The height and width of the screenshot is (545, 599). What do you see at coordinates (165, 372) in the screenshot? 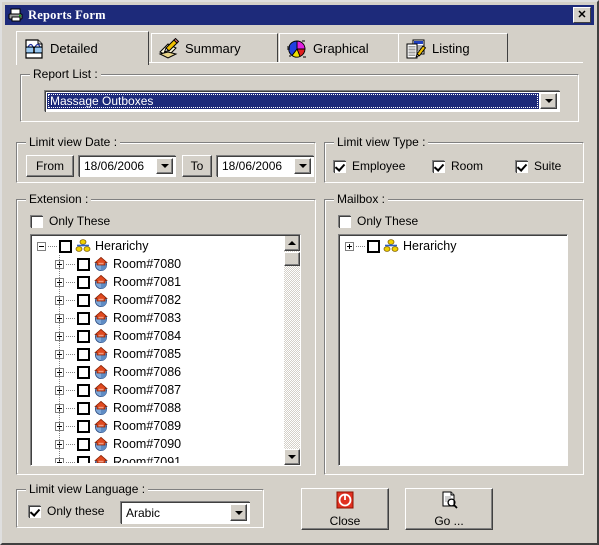
I see `tree-item-room-7086: Room#7086` at bounding box center [165, 372].